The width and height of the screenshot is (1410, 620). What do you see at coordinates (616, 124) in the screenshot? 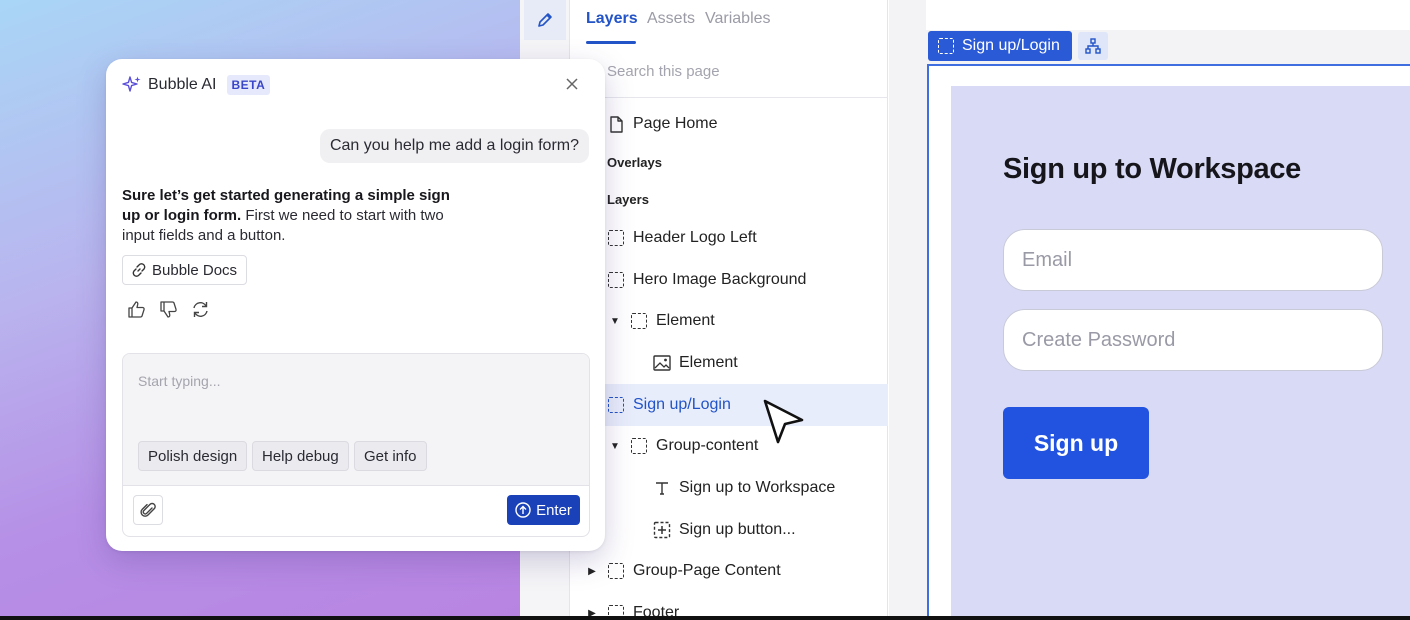
I see `page-icon` at bounding box center [616, 124].